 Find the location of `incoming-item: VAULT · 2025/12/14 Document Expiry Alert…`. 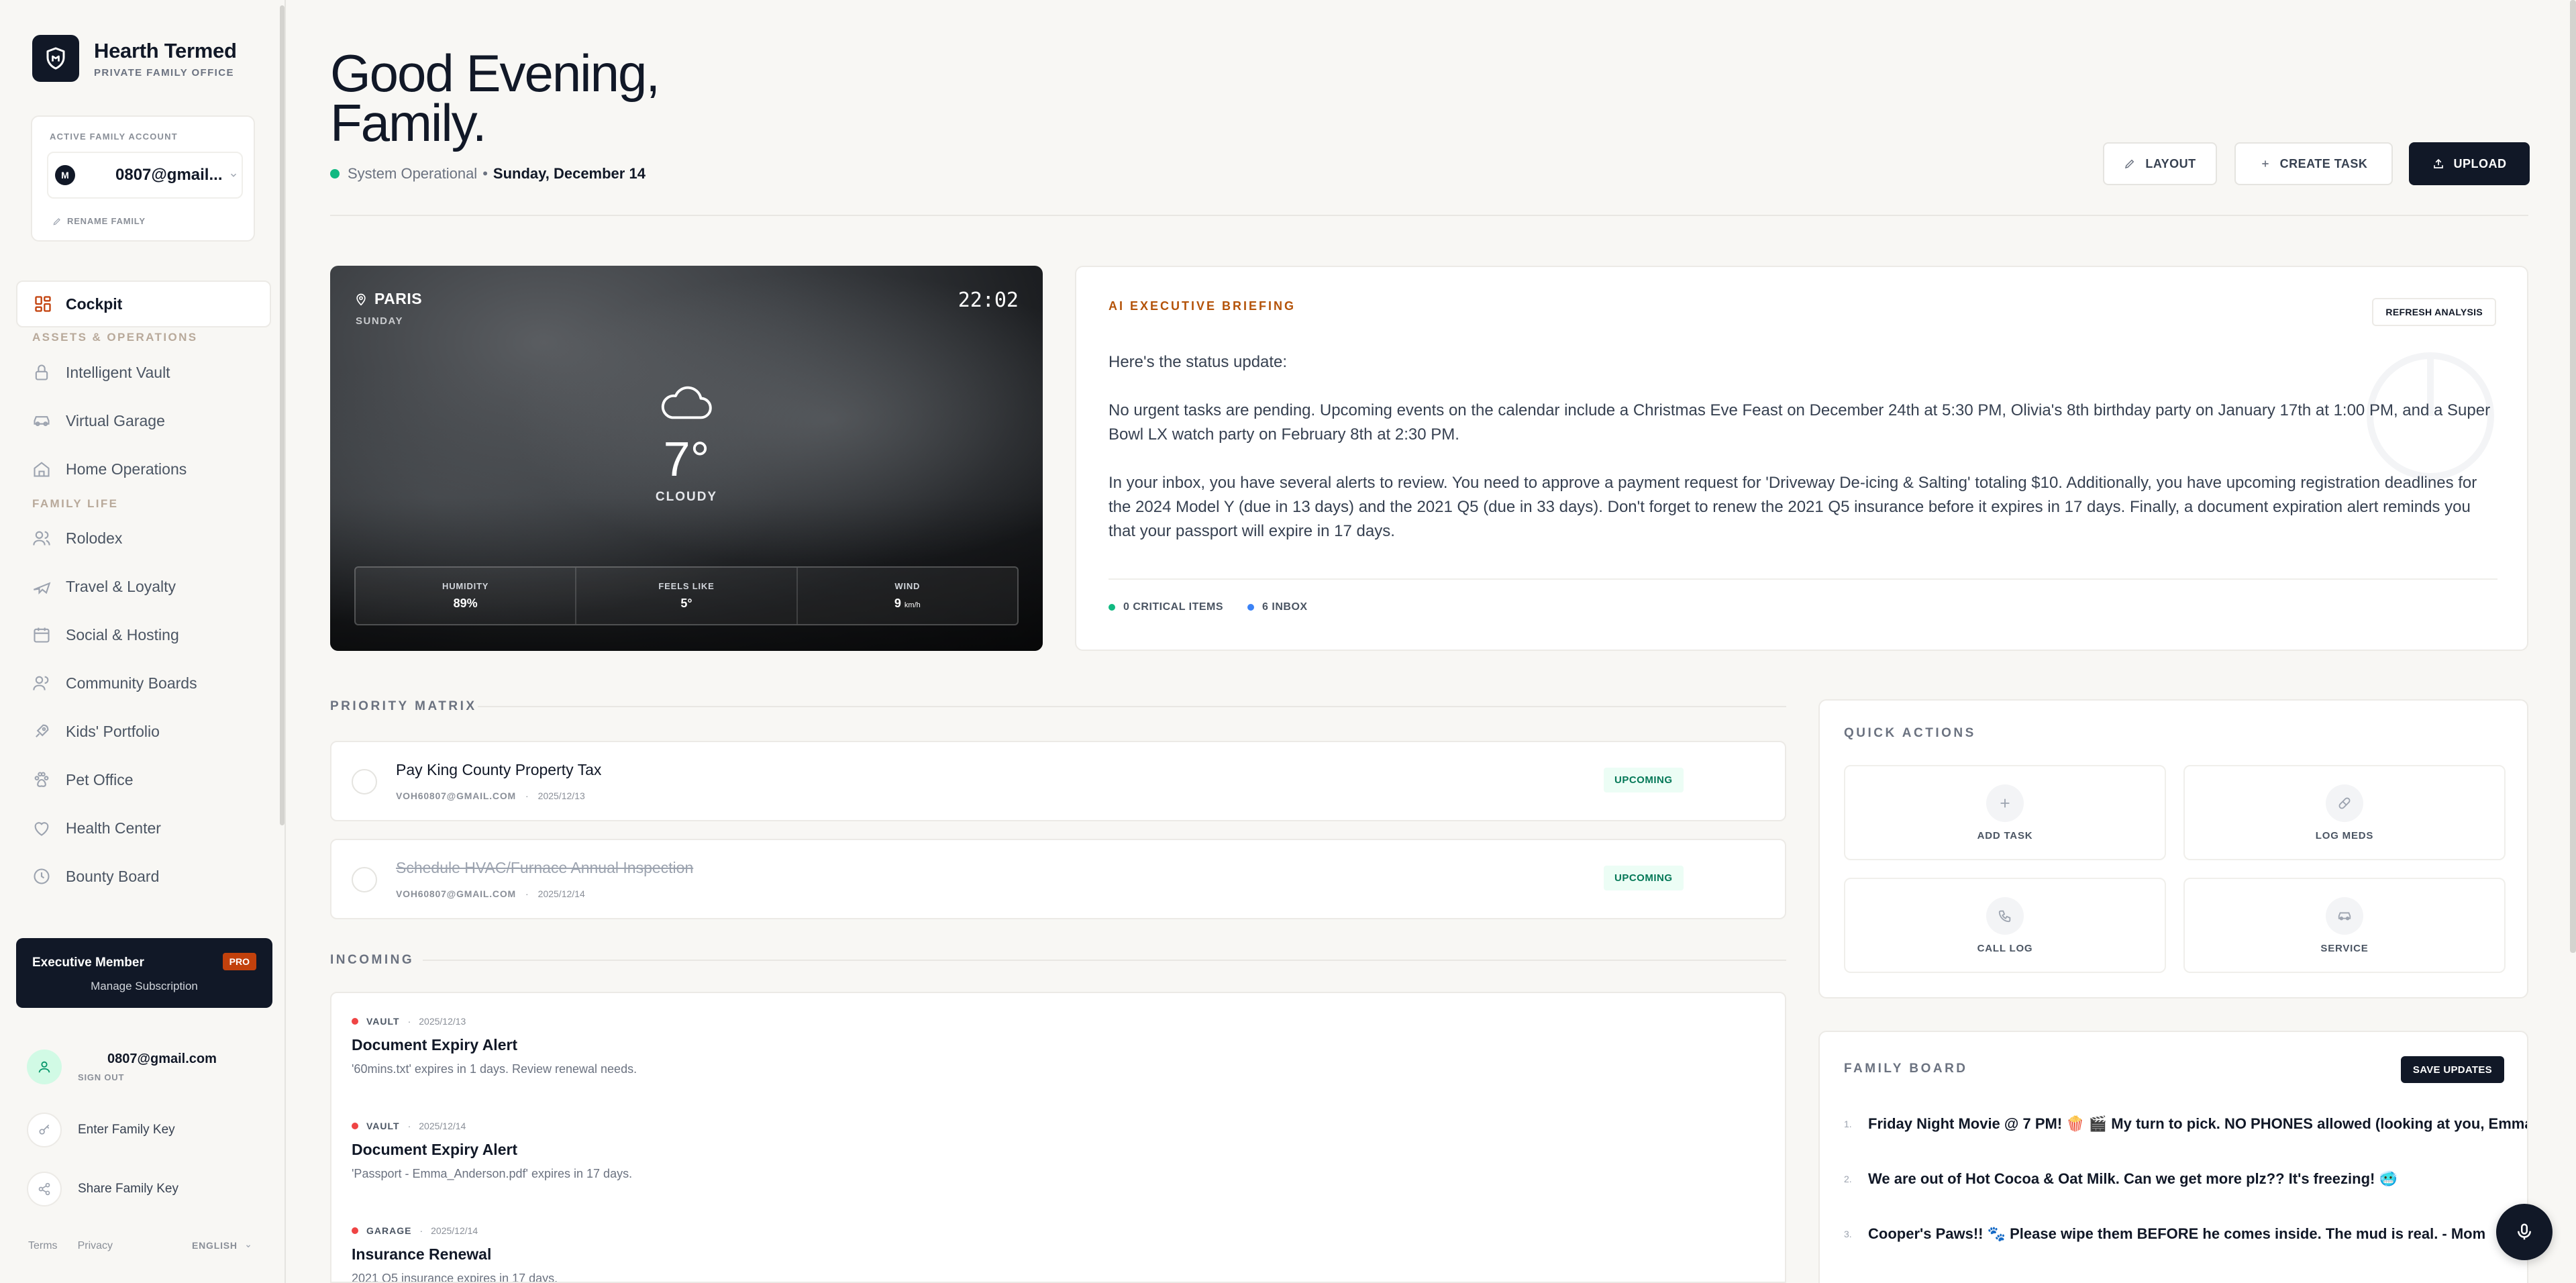

incoming-item: VAULT · 2025/12/14 Document Expiry Alert… is located at coordinates (492, 1151).